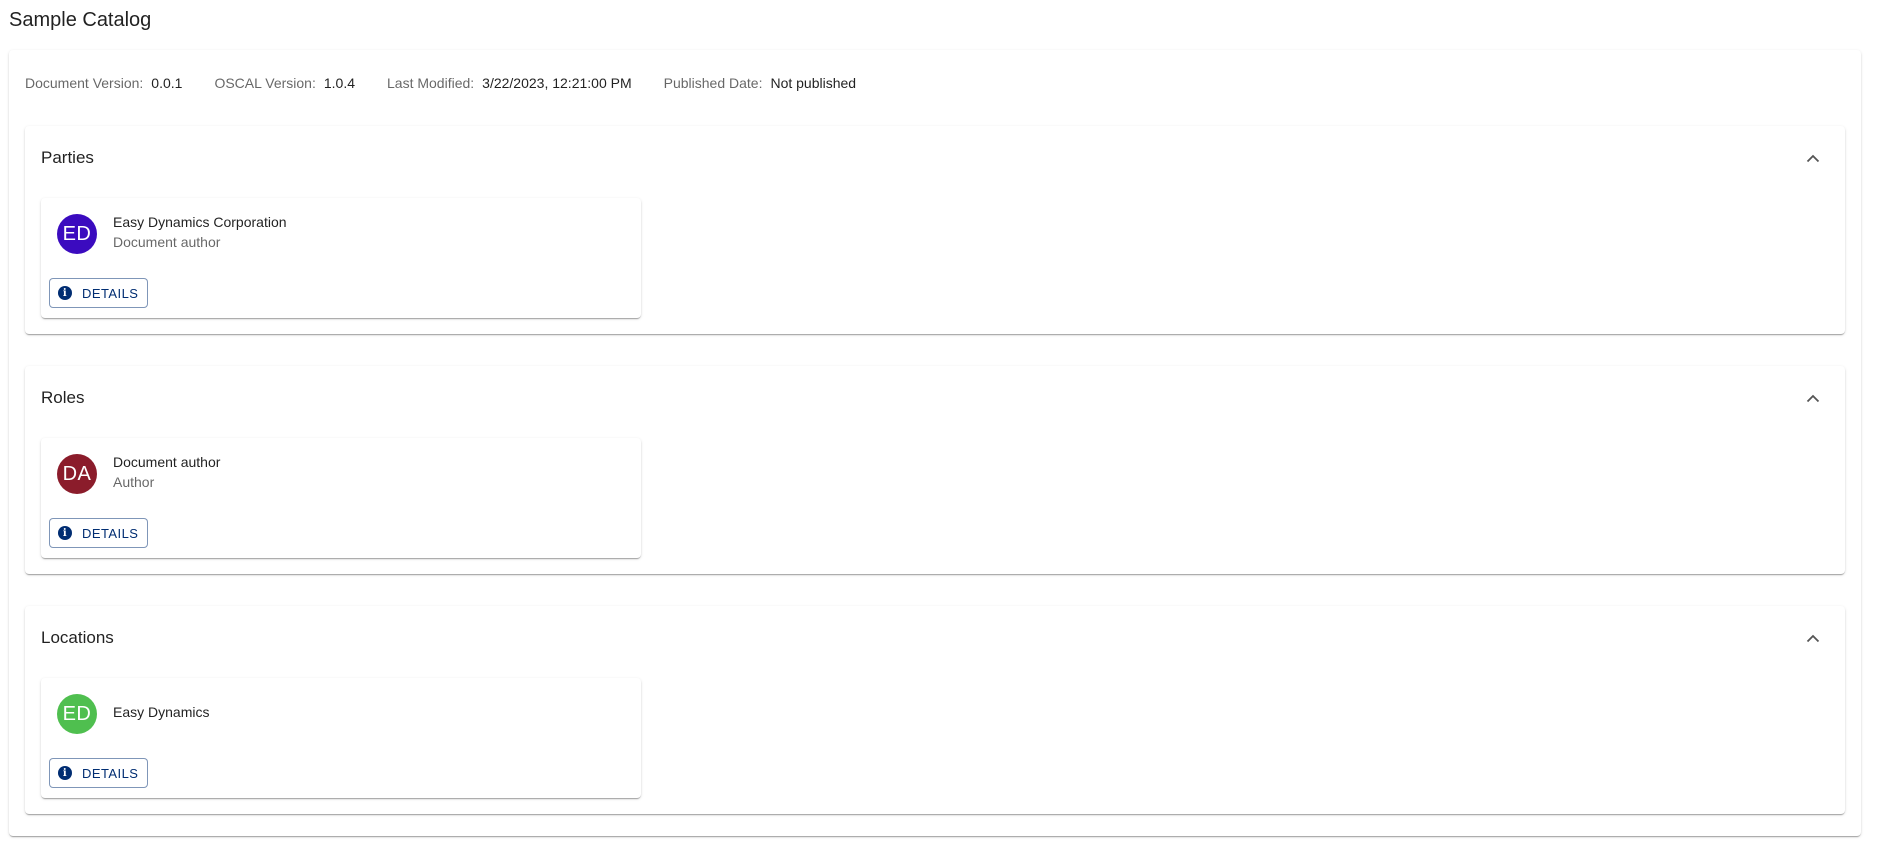  What do you see at coordinates (161, 712) in the screenshot?
I see `card-title: Easy Dynamics` at bounding box center [161, 712].